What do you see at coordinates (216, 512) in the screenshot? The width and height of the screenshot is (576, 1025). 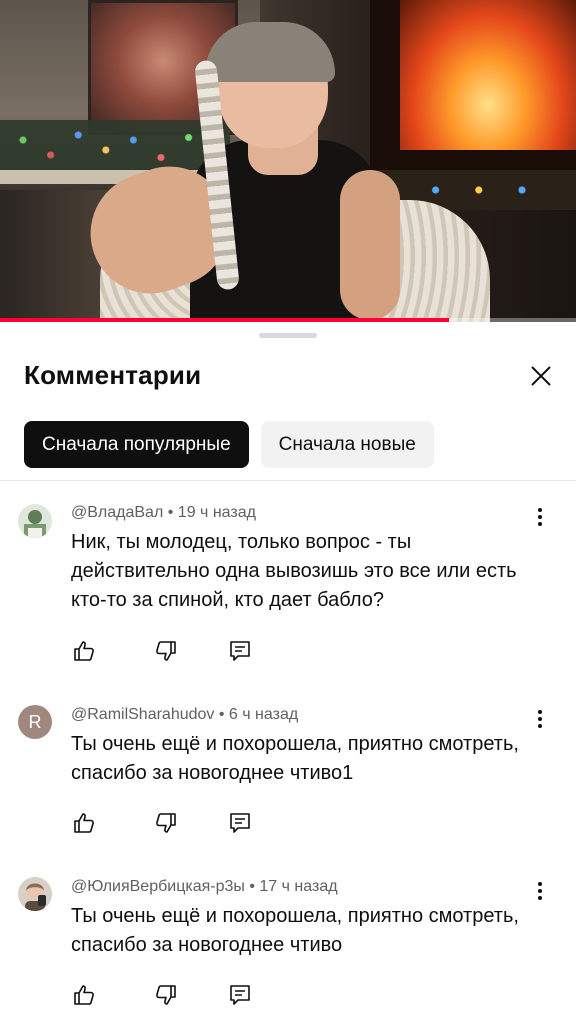 I see `comment-time: 19 ч назад` at bounding box center [216, 512].